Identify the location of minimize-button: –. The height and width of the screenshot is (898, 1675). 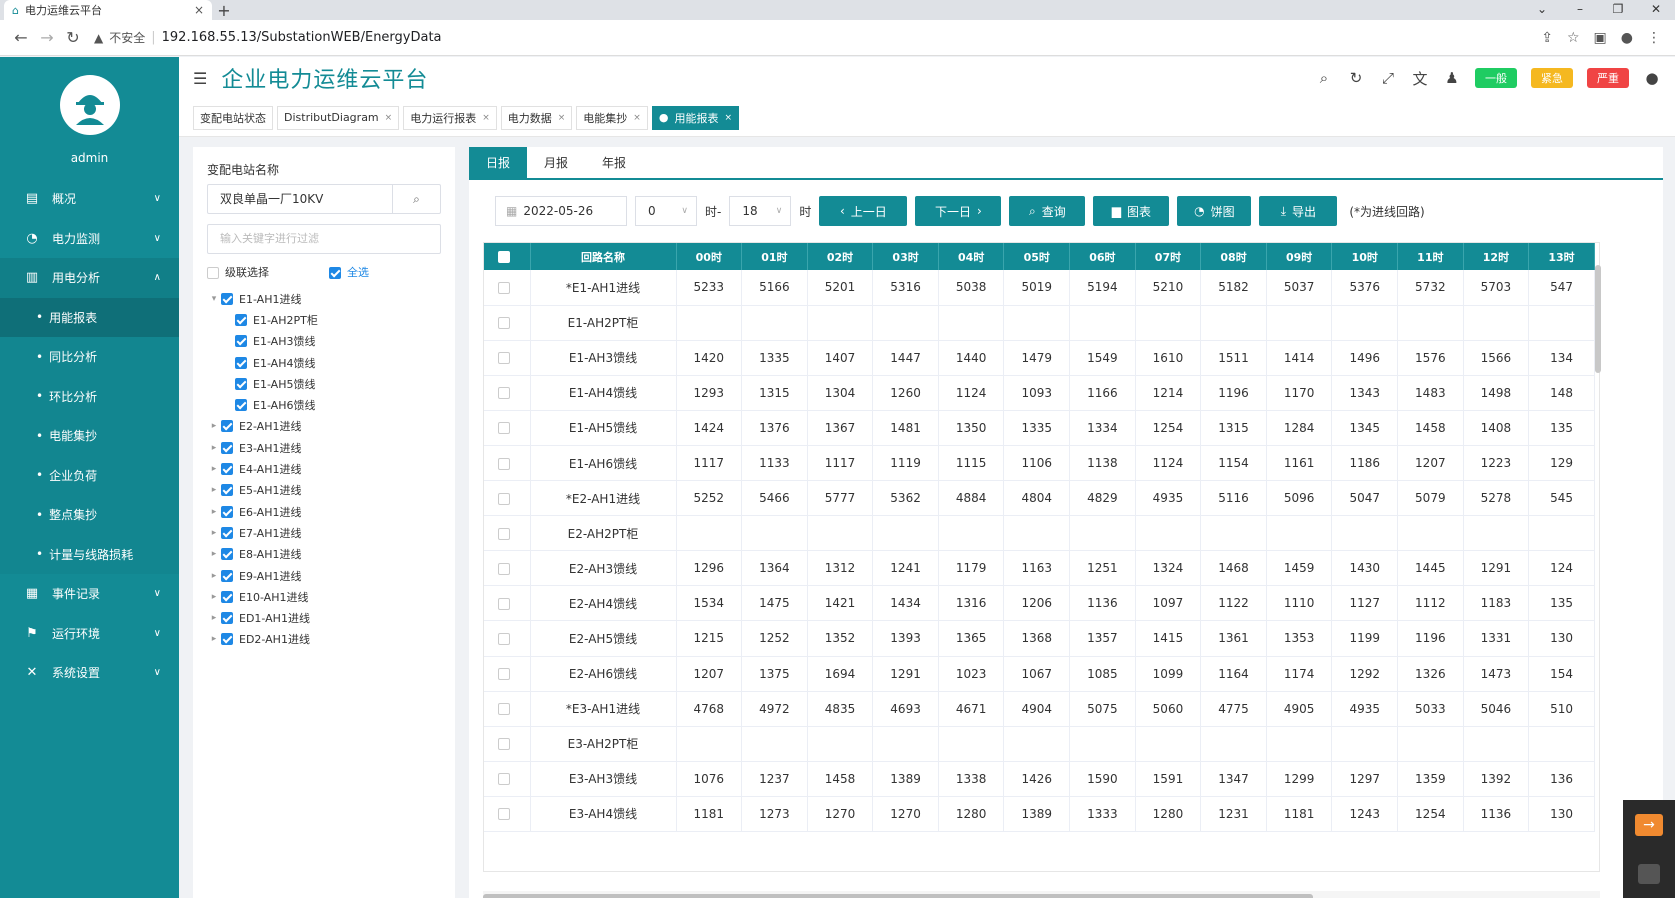
(1580, 10).